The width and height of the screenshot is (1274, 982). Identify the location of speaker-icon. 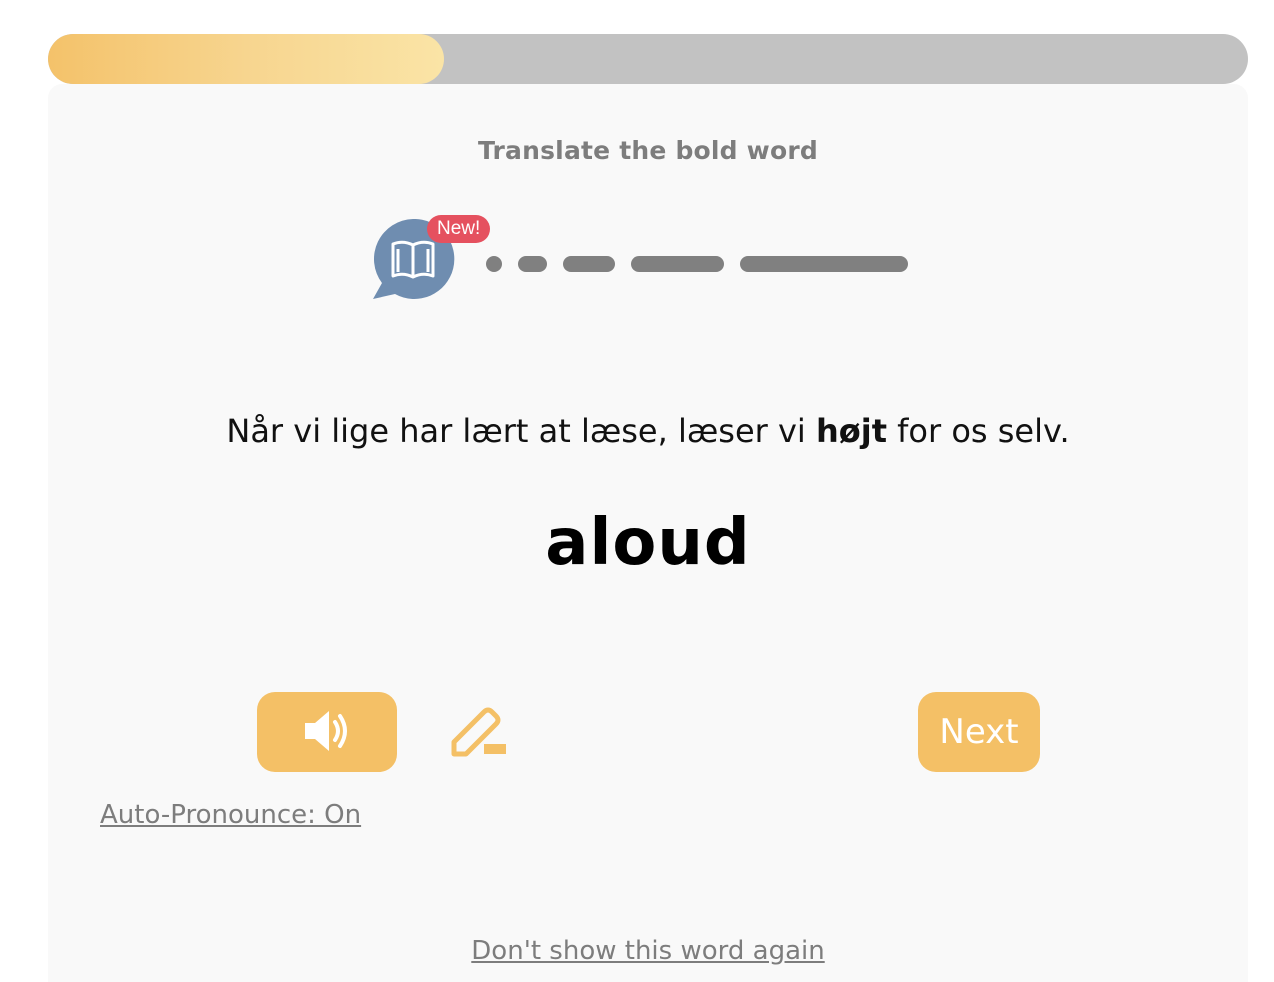
(327, 732).